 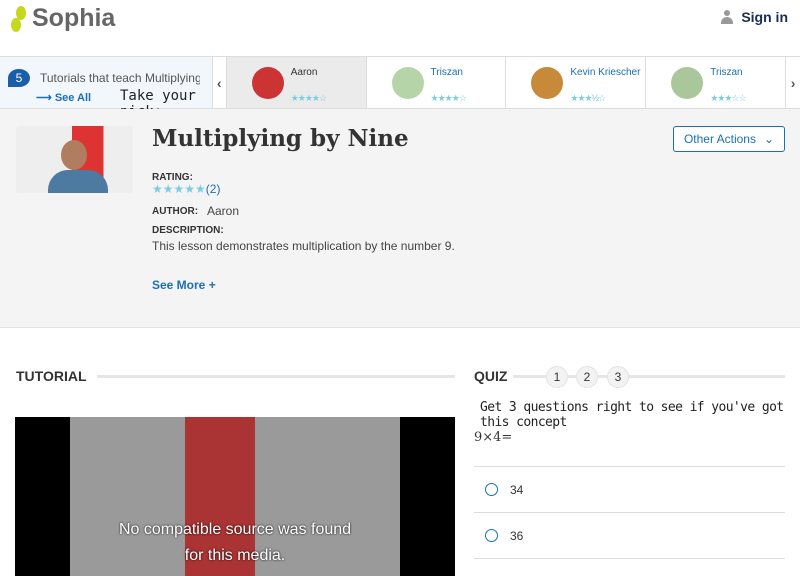 I want to click on see-all-label: See All, so click(x=73, y=98).